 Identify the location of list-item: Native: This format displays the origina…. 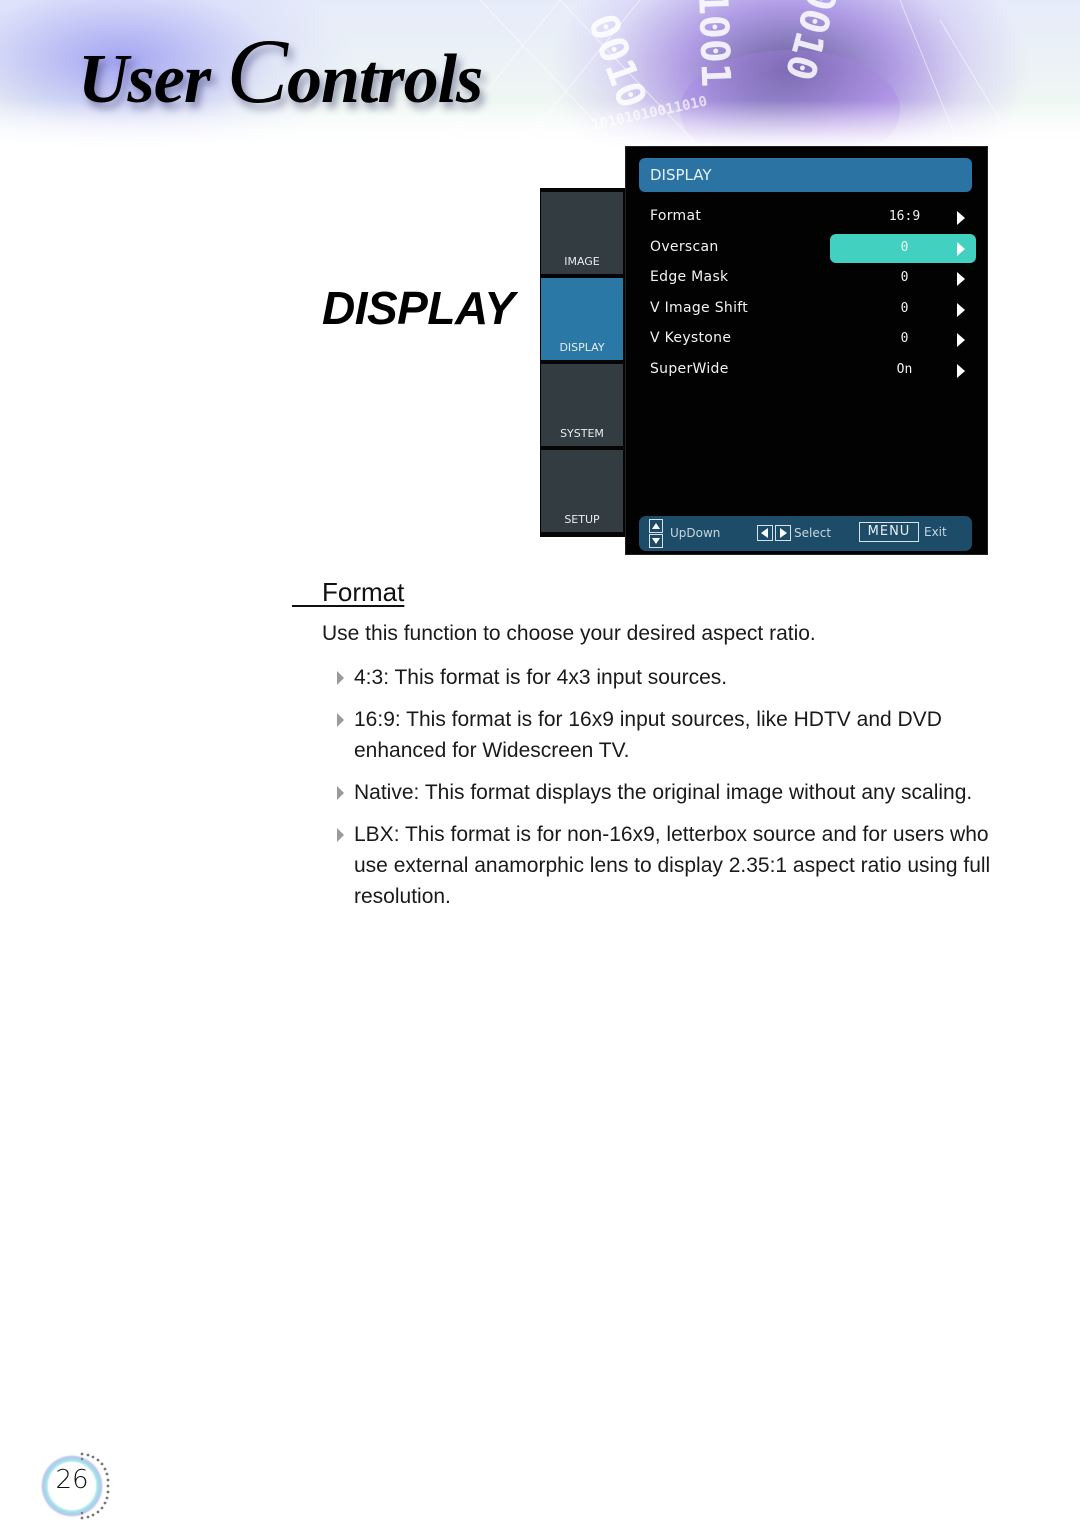
(679, 792).